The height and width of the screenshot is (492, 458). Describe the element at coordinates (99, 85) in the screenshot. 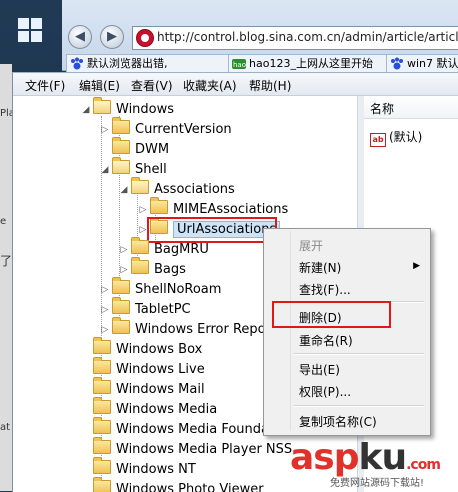

I see `menu-edit: 编辑(E)` at that location.